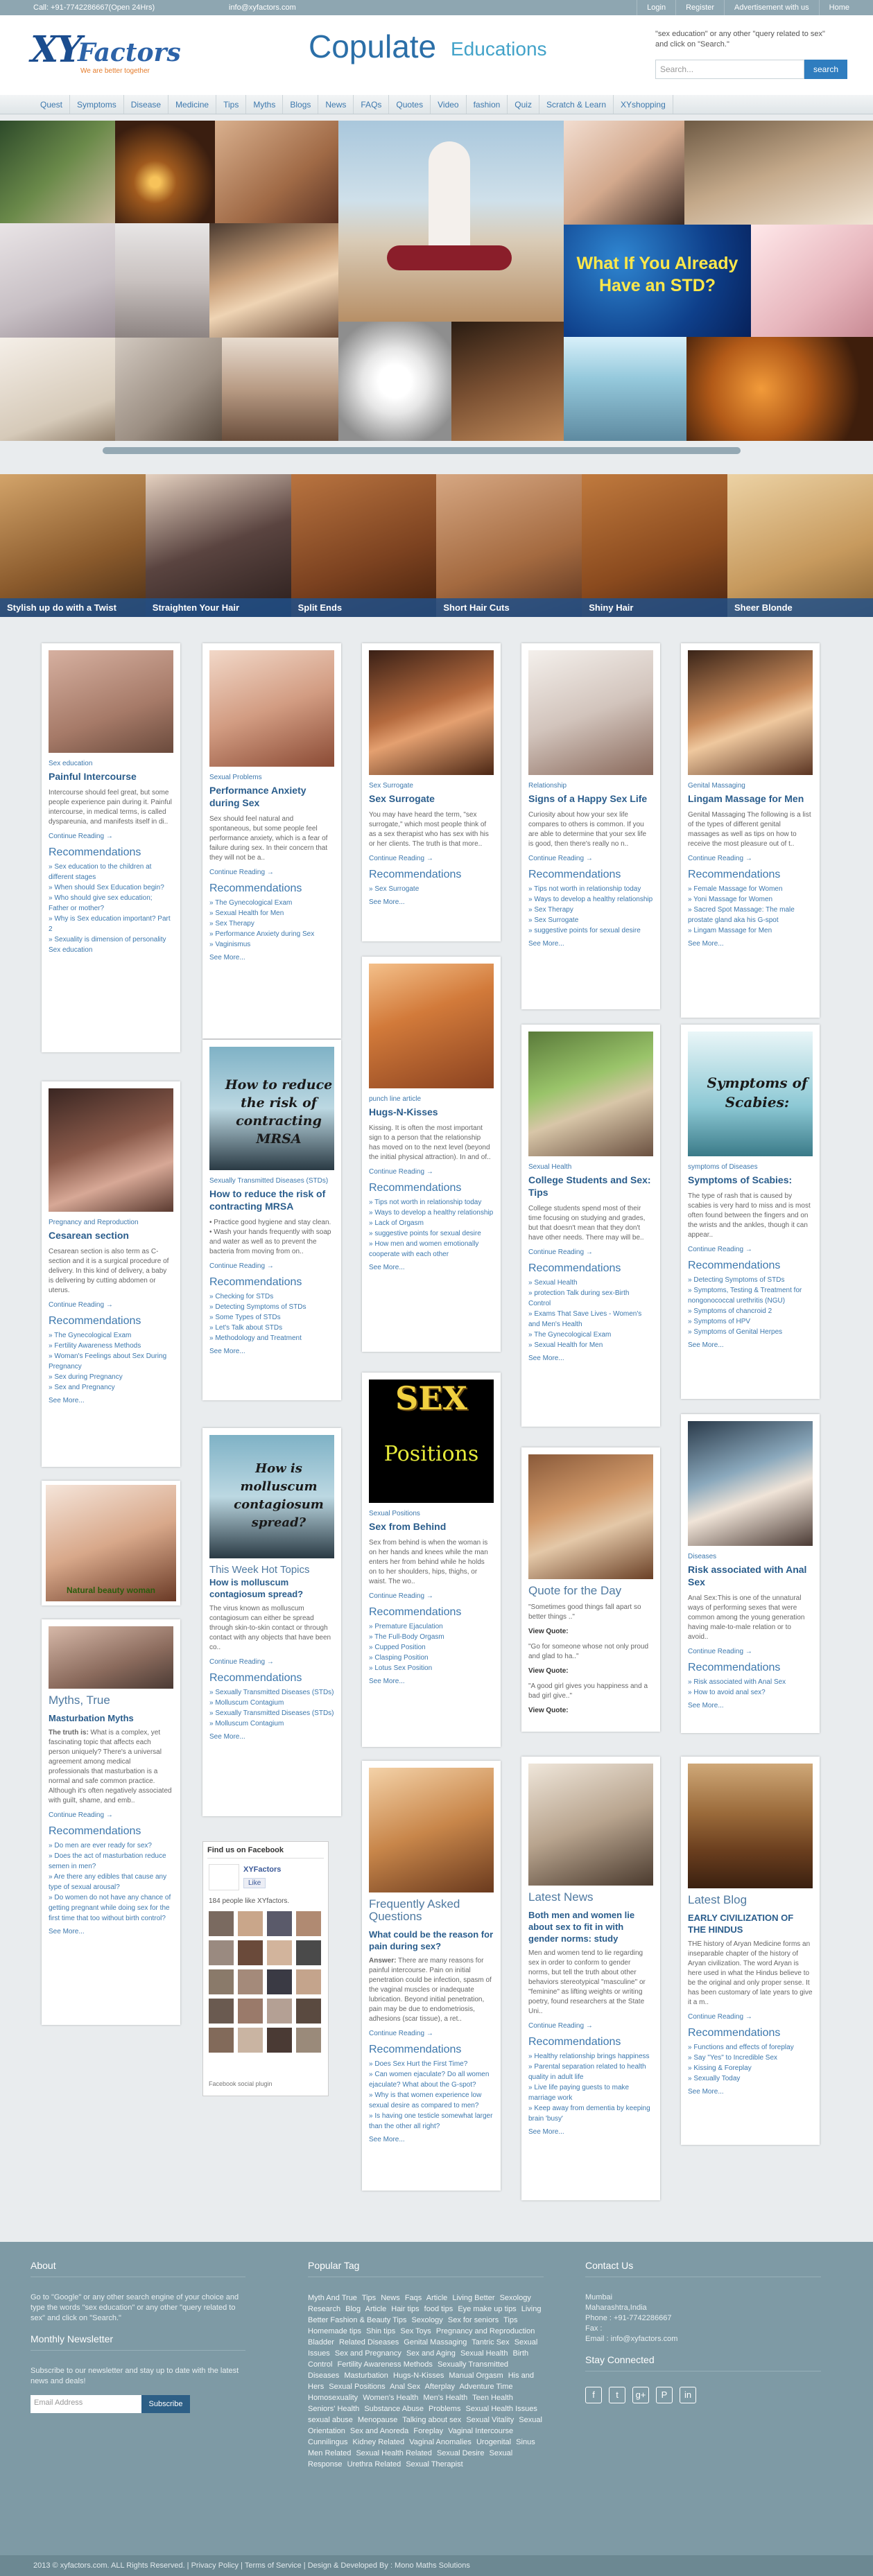 The height and width of the screenshot is (2576, 873). What do you see at coordinates (750, 1575) in the screenshot?
I see `article-title: Risk associated with Anal Sex` at bounding box center [750, 1575].